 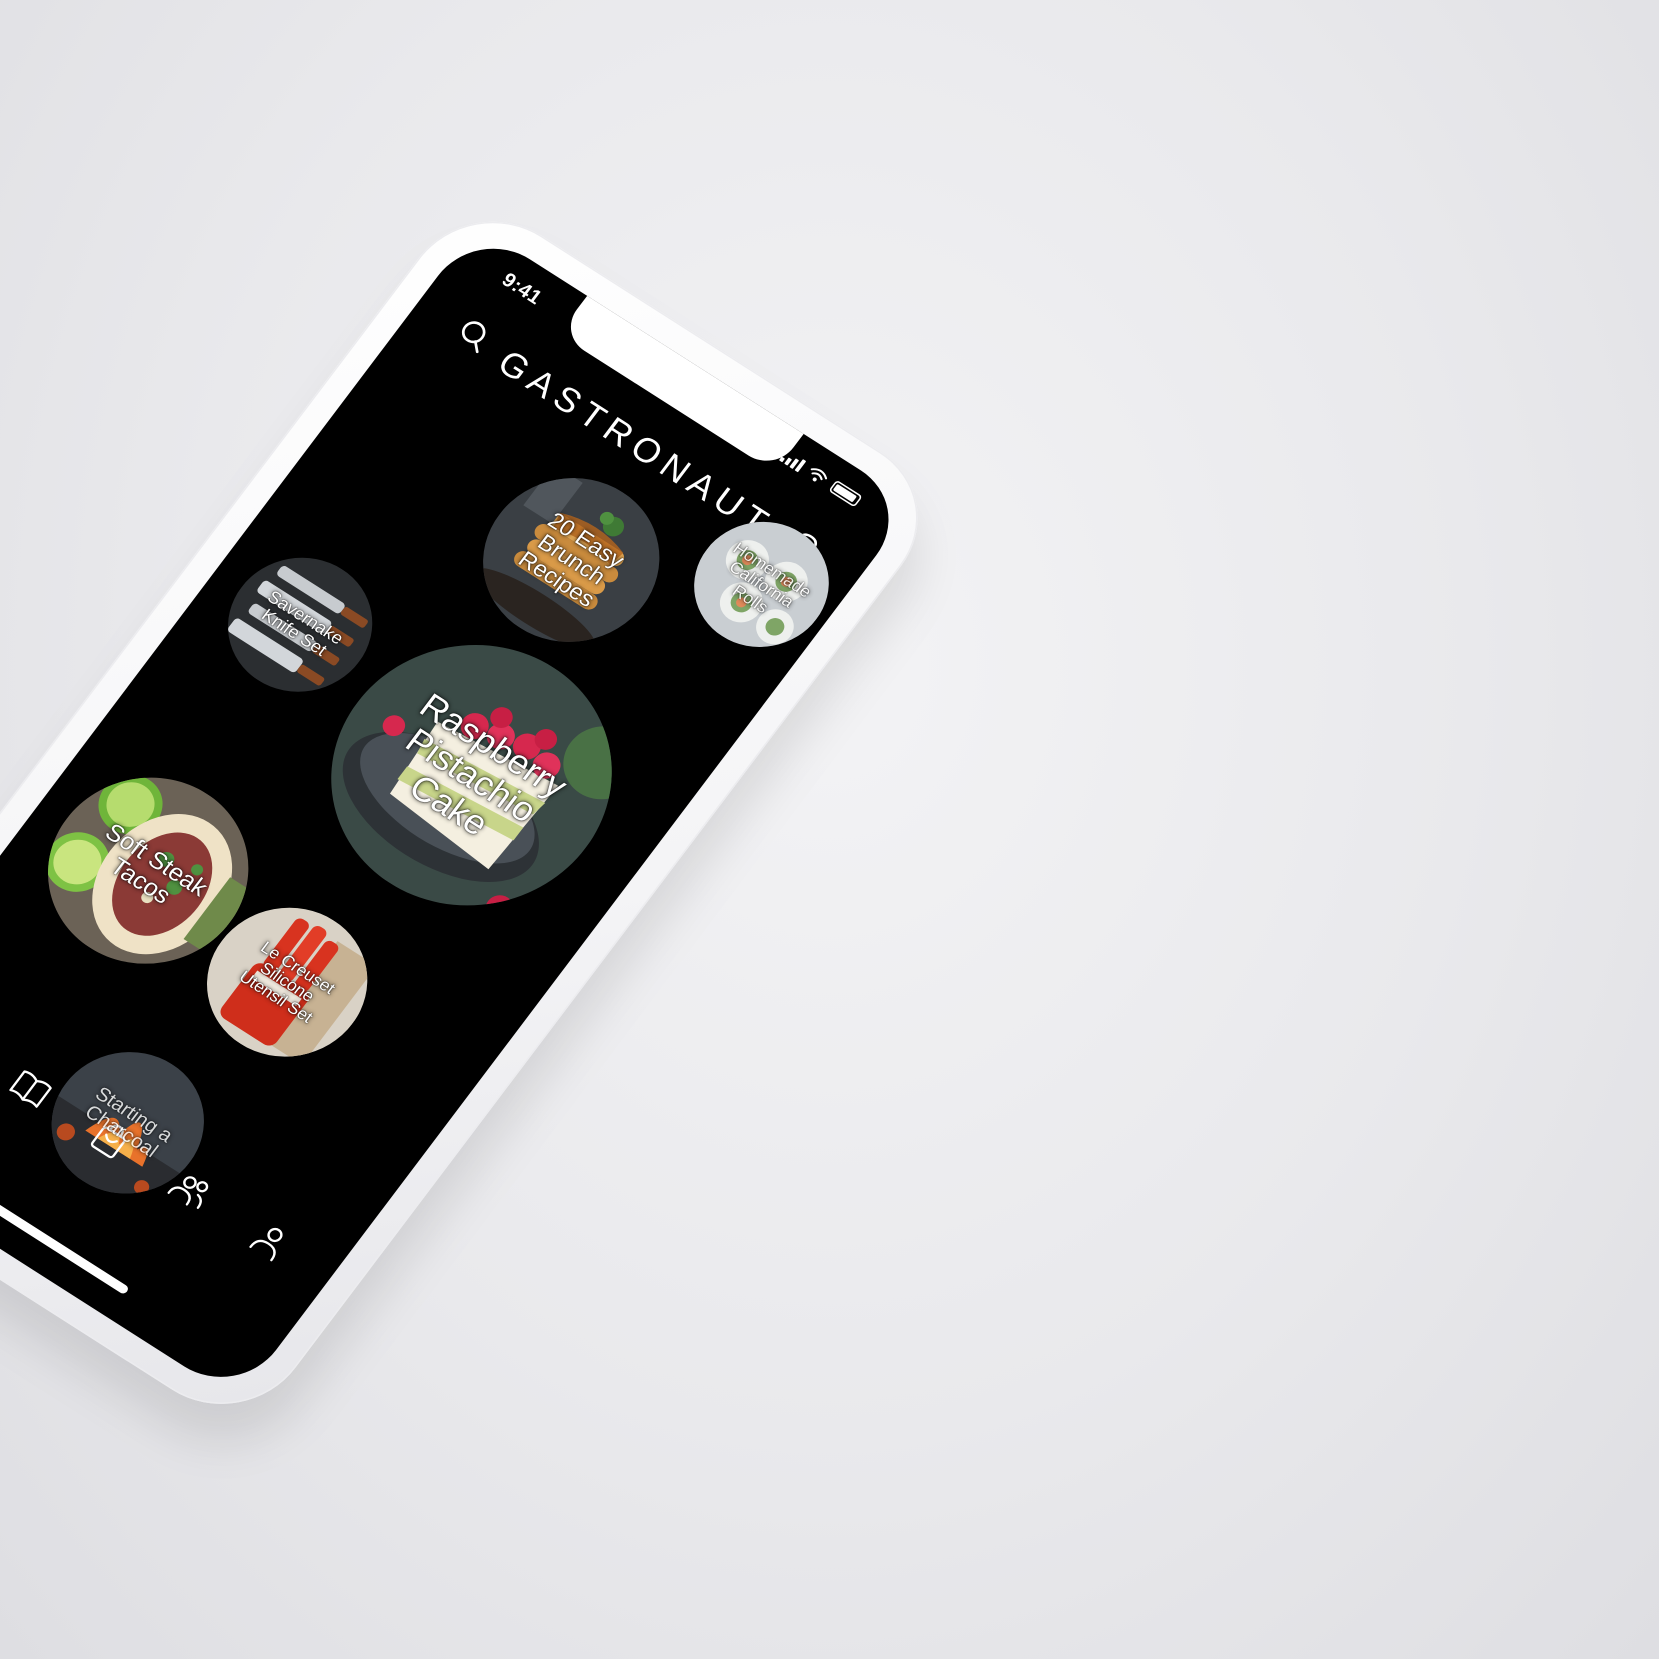 What do you see at coordinates (761, 584) in the screenshot?
I see `feed-item-california-rolls: Homemade California Rolls` at bounding box center [761, 584].